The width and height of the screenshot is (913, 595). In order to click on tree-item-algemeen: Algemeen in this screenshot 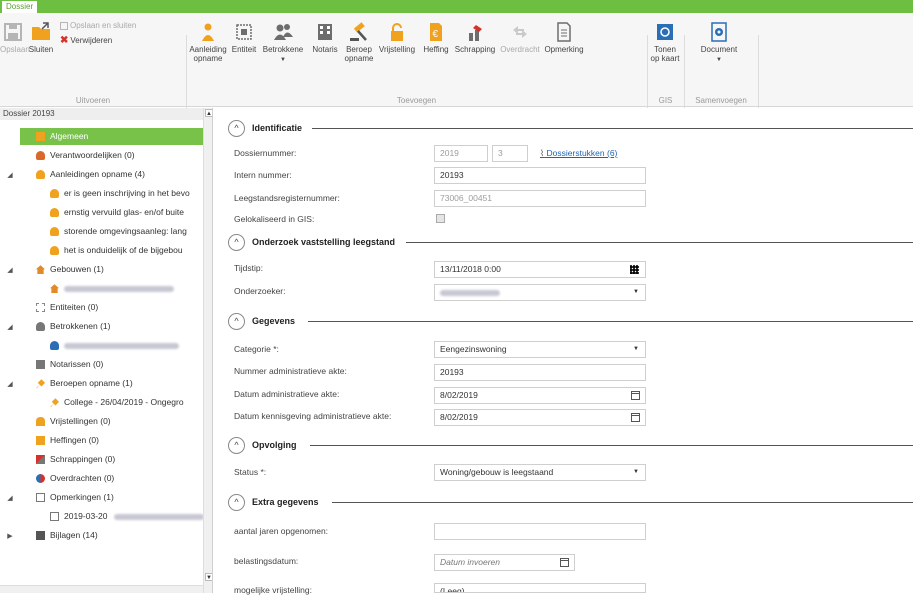, I will do `click(111, 136)`.